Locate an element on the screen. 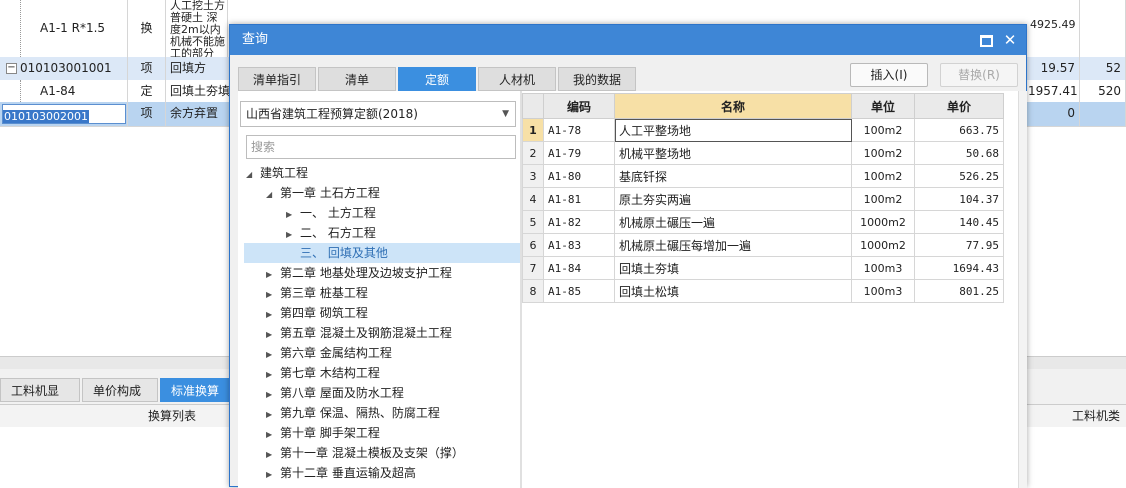 The width and height of the screenshot is (1126, 488). tree-node-label: 第四章 砌筑工程 is located at coordinates (324, 313).